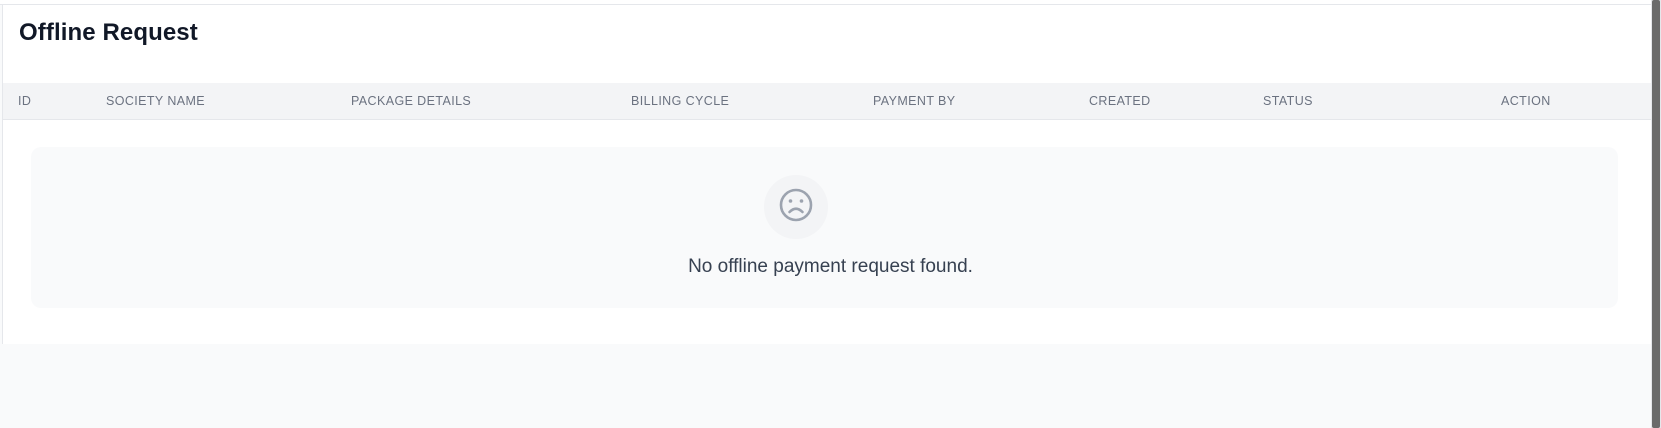 The width and height of the screenshot is (1661, 428). I want to click on empty-state-icon-container, so click(796, 207).